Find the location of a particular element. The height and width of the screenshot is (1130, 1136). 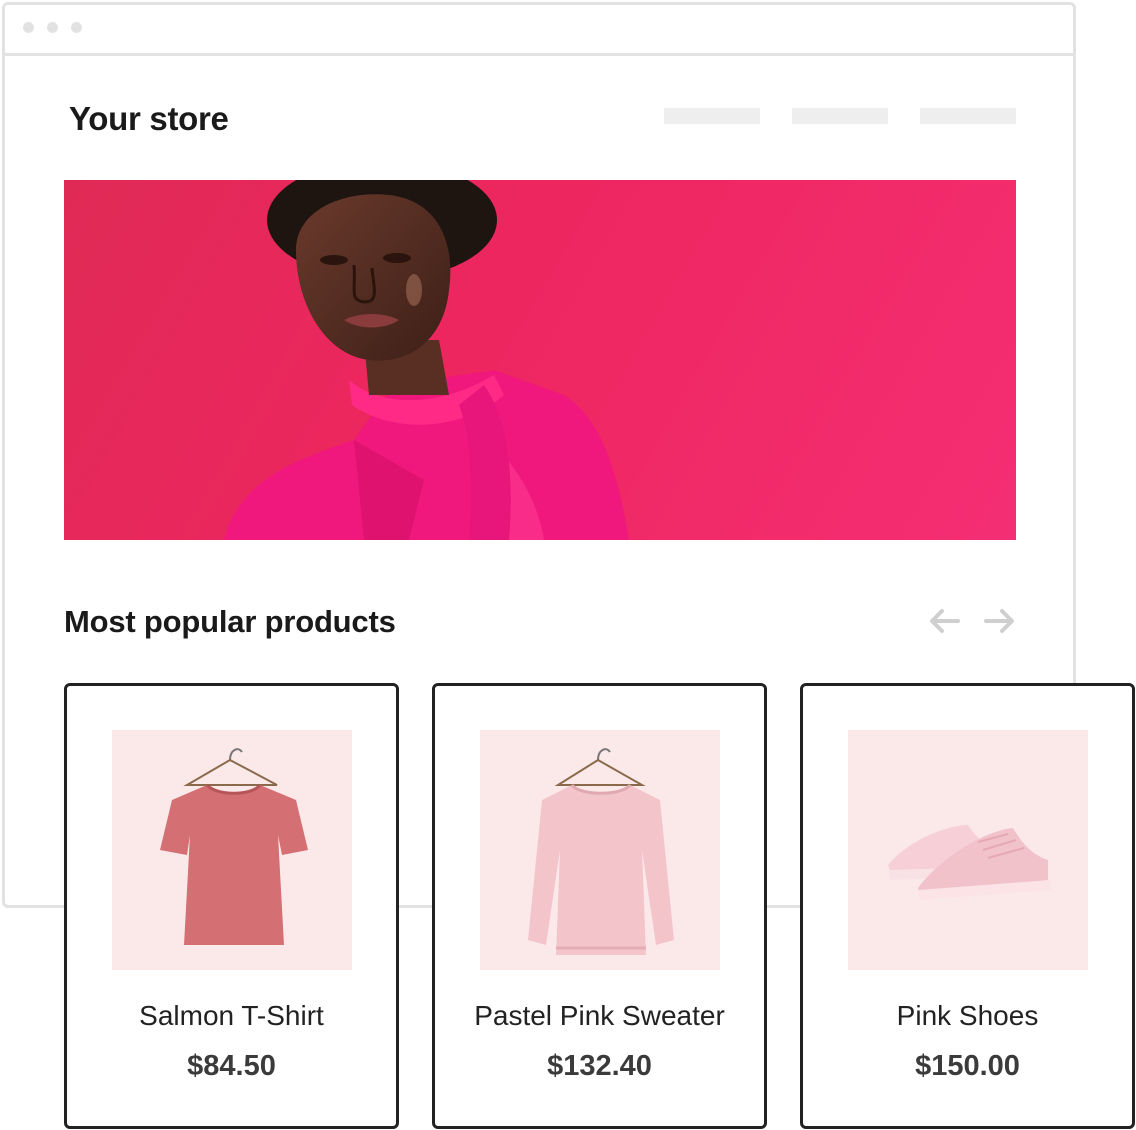

browser-titlebar is located at coordinates (539, 30).